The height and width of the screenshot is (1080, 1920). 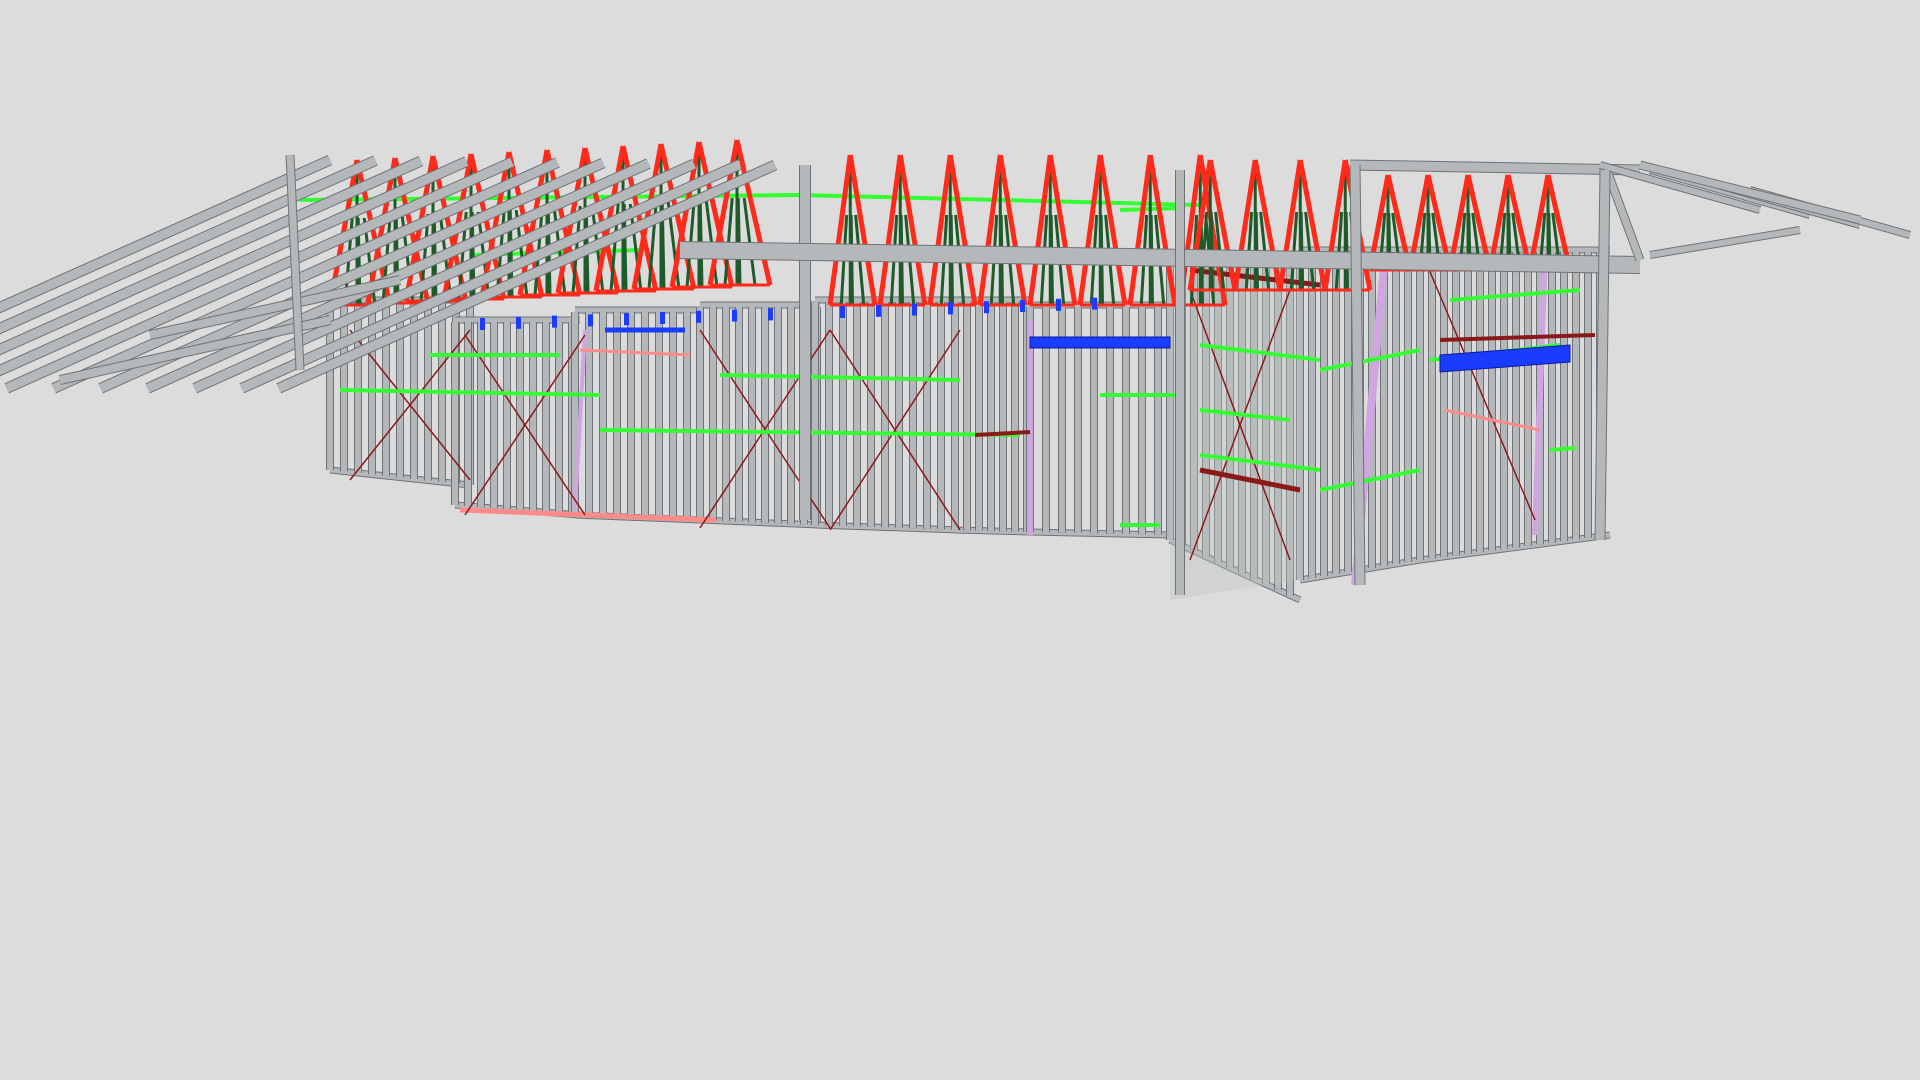 What do you see at coordinates (1562, 449) in the screenshot?
I see `nogging` at bounding box center [1562, 449].